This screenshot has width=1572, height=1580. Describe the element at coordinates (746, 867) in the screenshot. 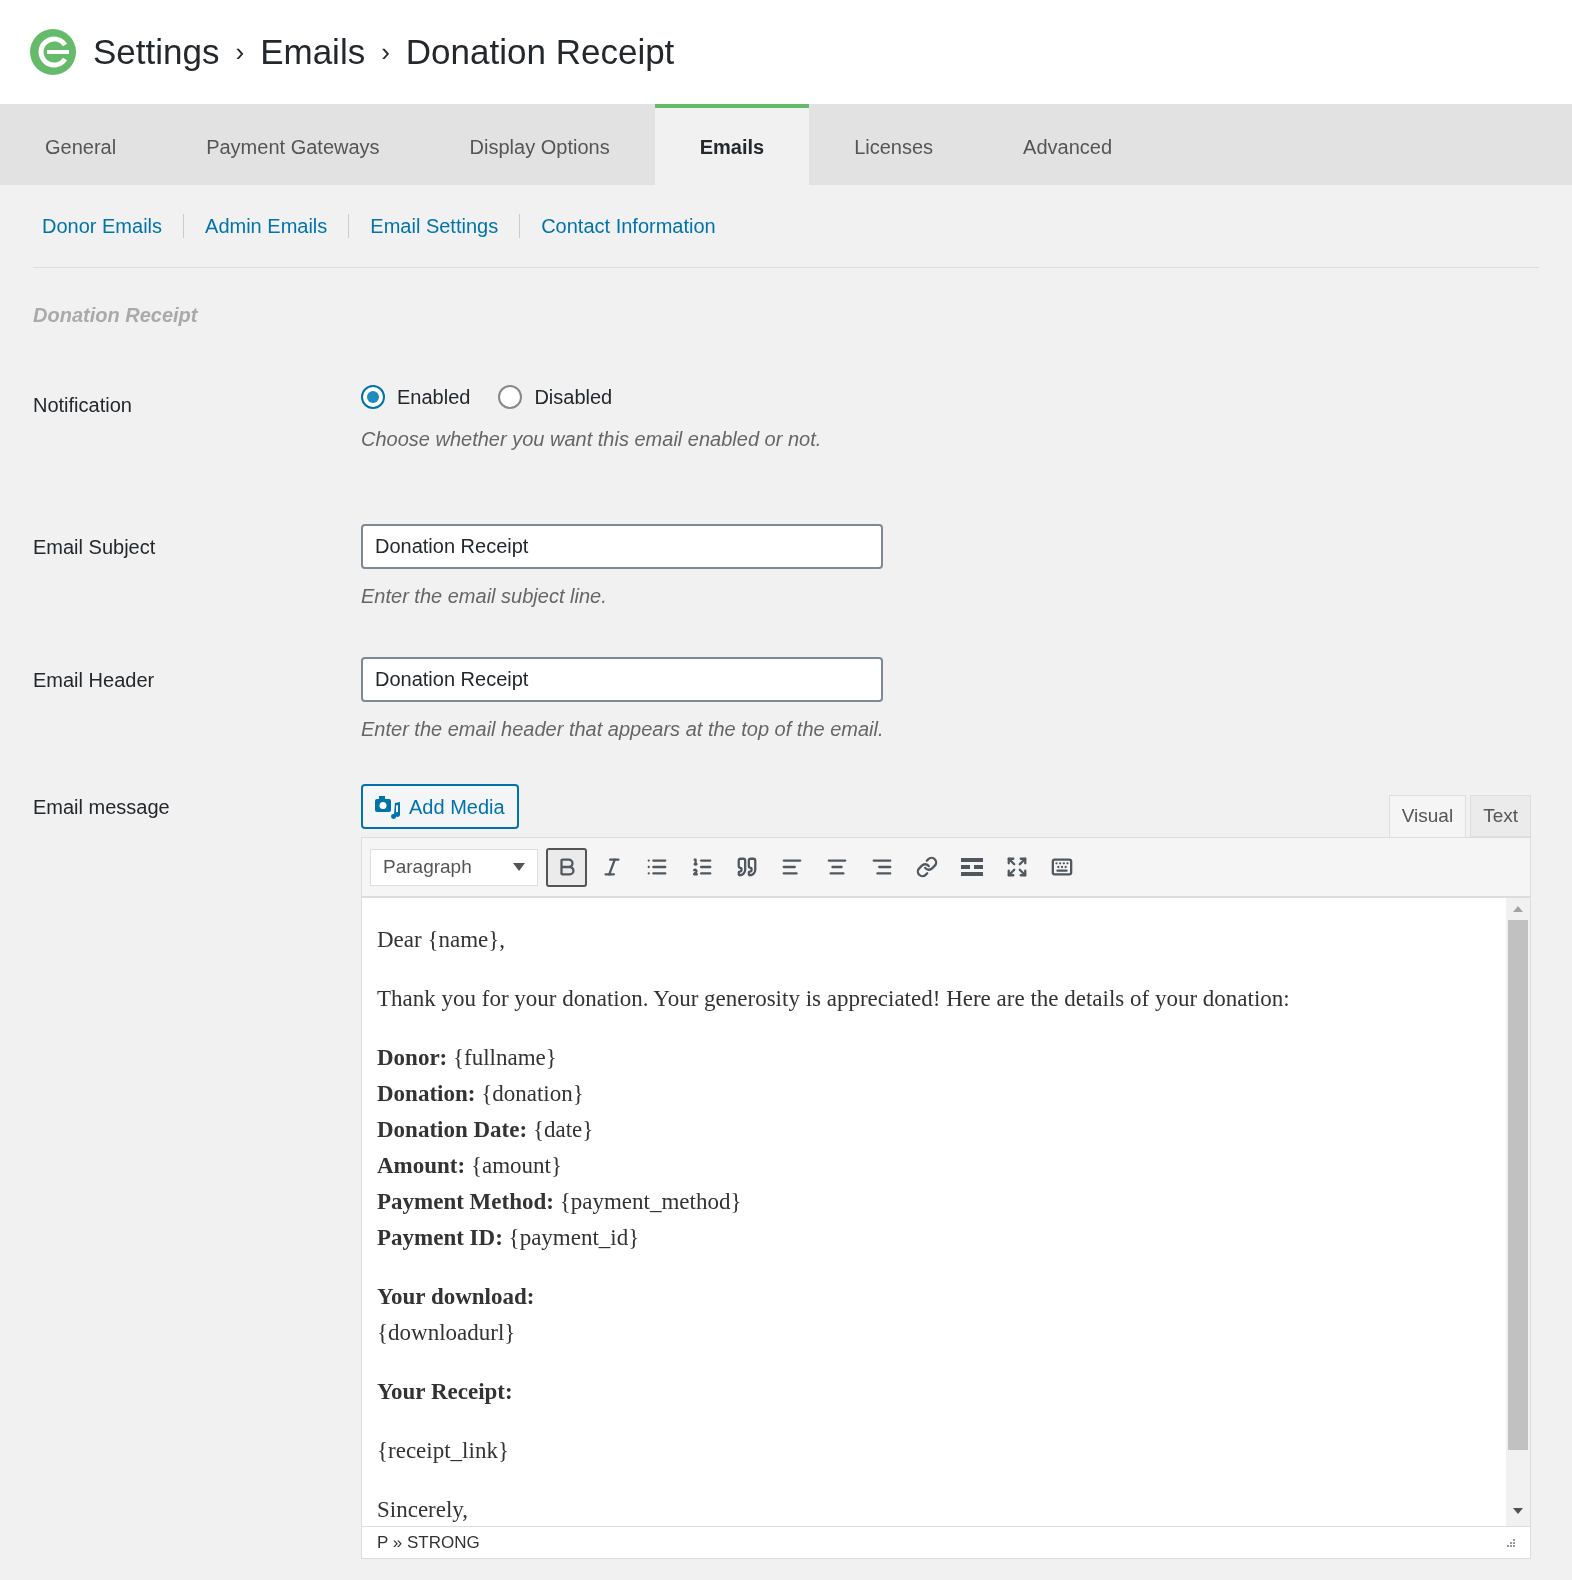

I see `quote-icon` at that location.